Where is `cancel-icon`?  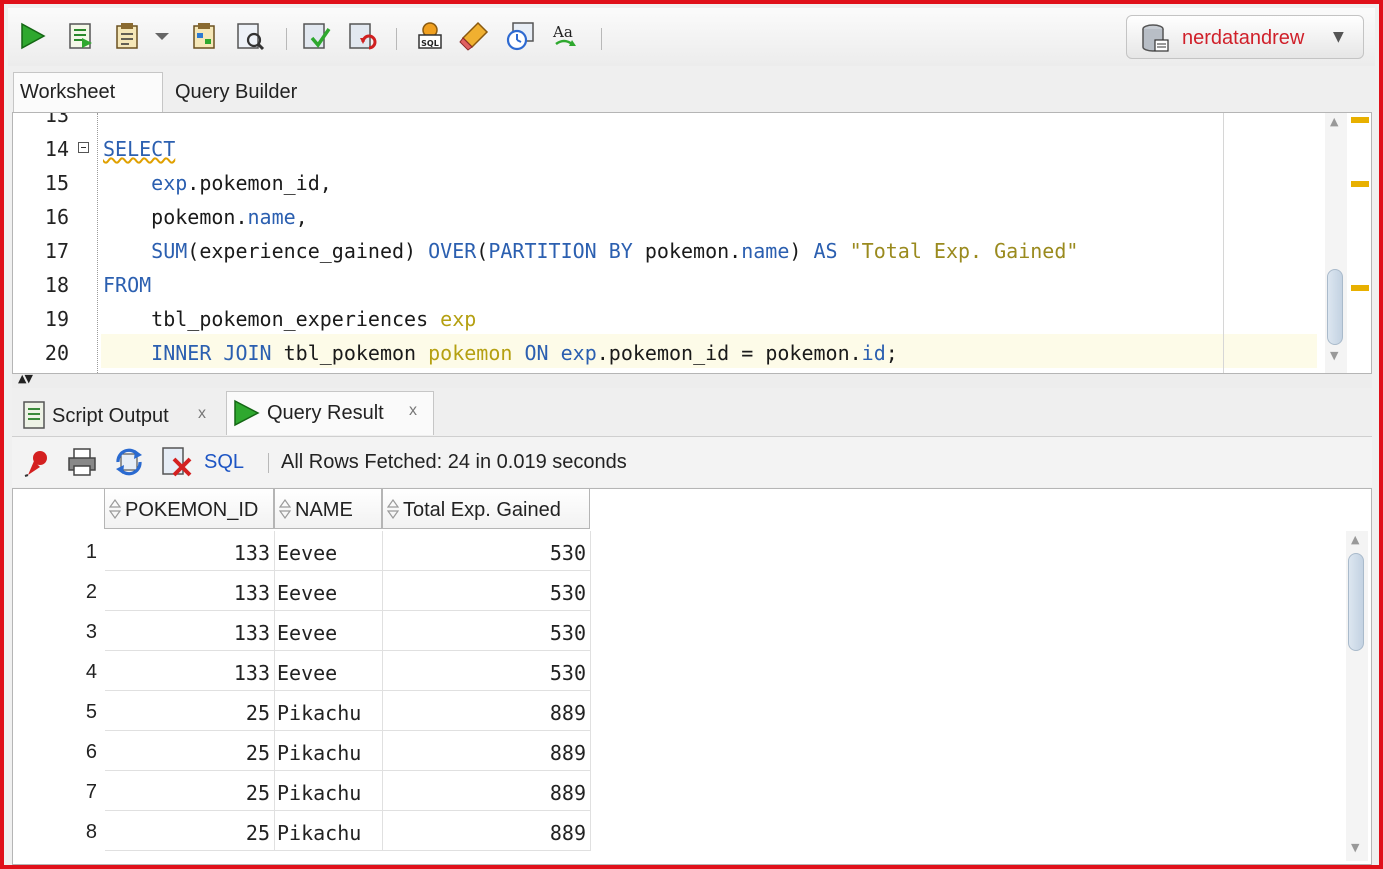
cancel-icon is located at coordinates (177, 462).